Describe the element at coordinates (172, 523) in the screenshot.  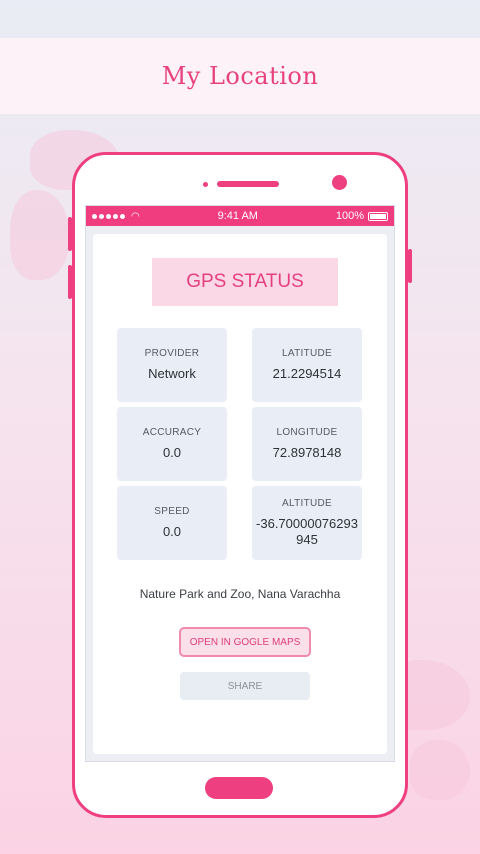
I see `speed-tile: SPEED 0.0` at that location.